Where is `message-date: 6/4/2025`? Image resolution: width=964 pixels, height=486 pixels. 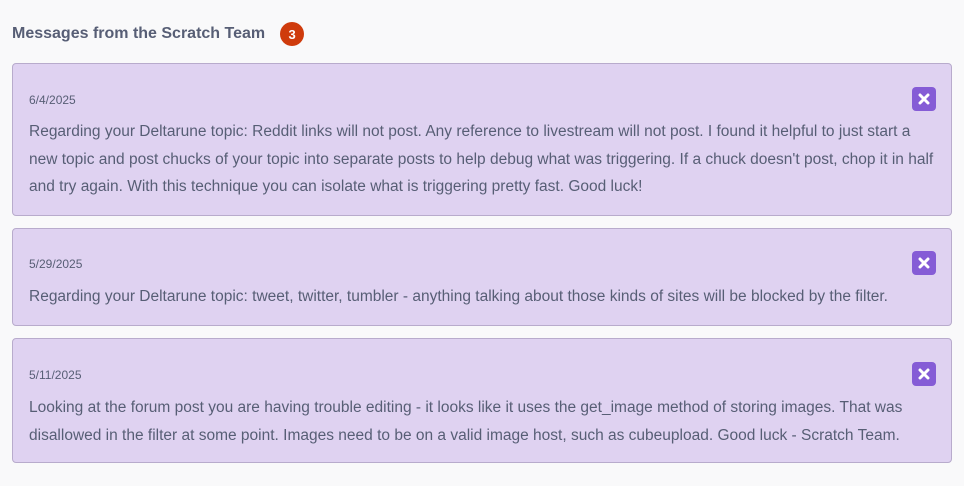
message-date: 6/4/2025 is located at coordinates (52, 100).